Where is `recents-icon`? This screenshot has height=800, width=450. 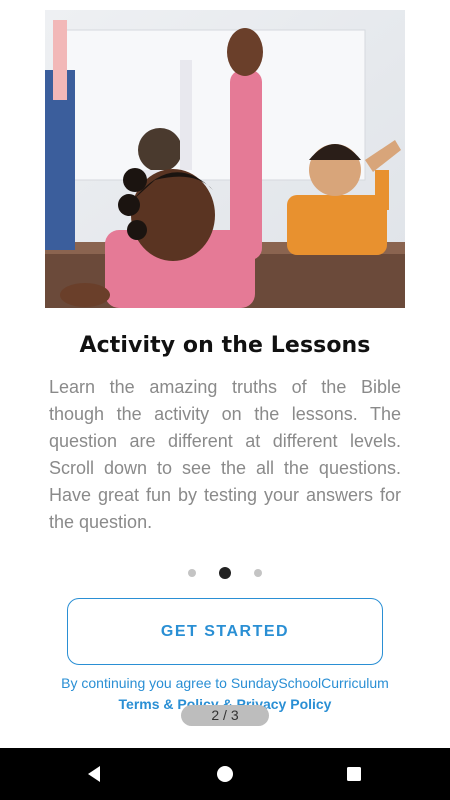 recents-icon is located at coordinates (354, 774).